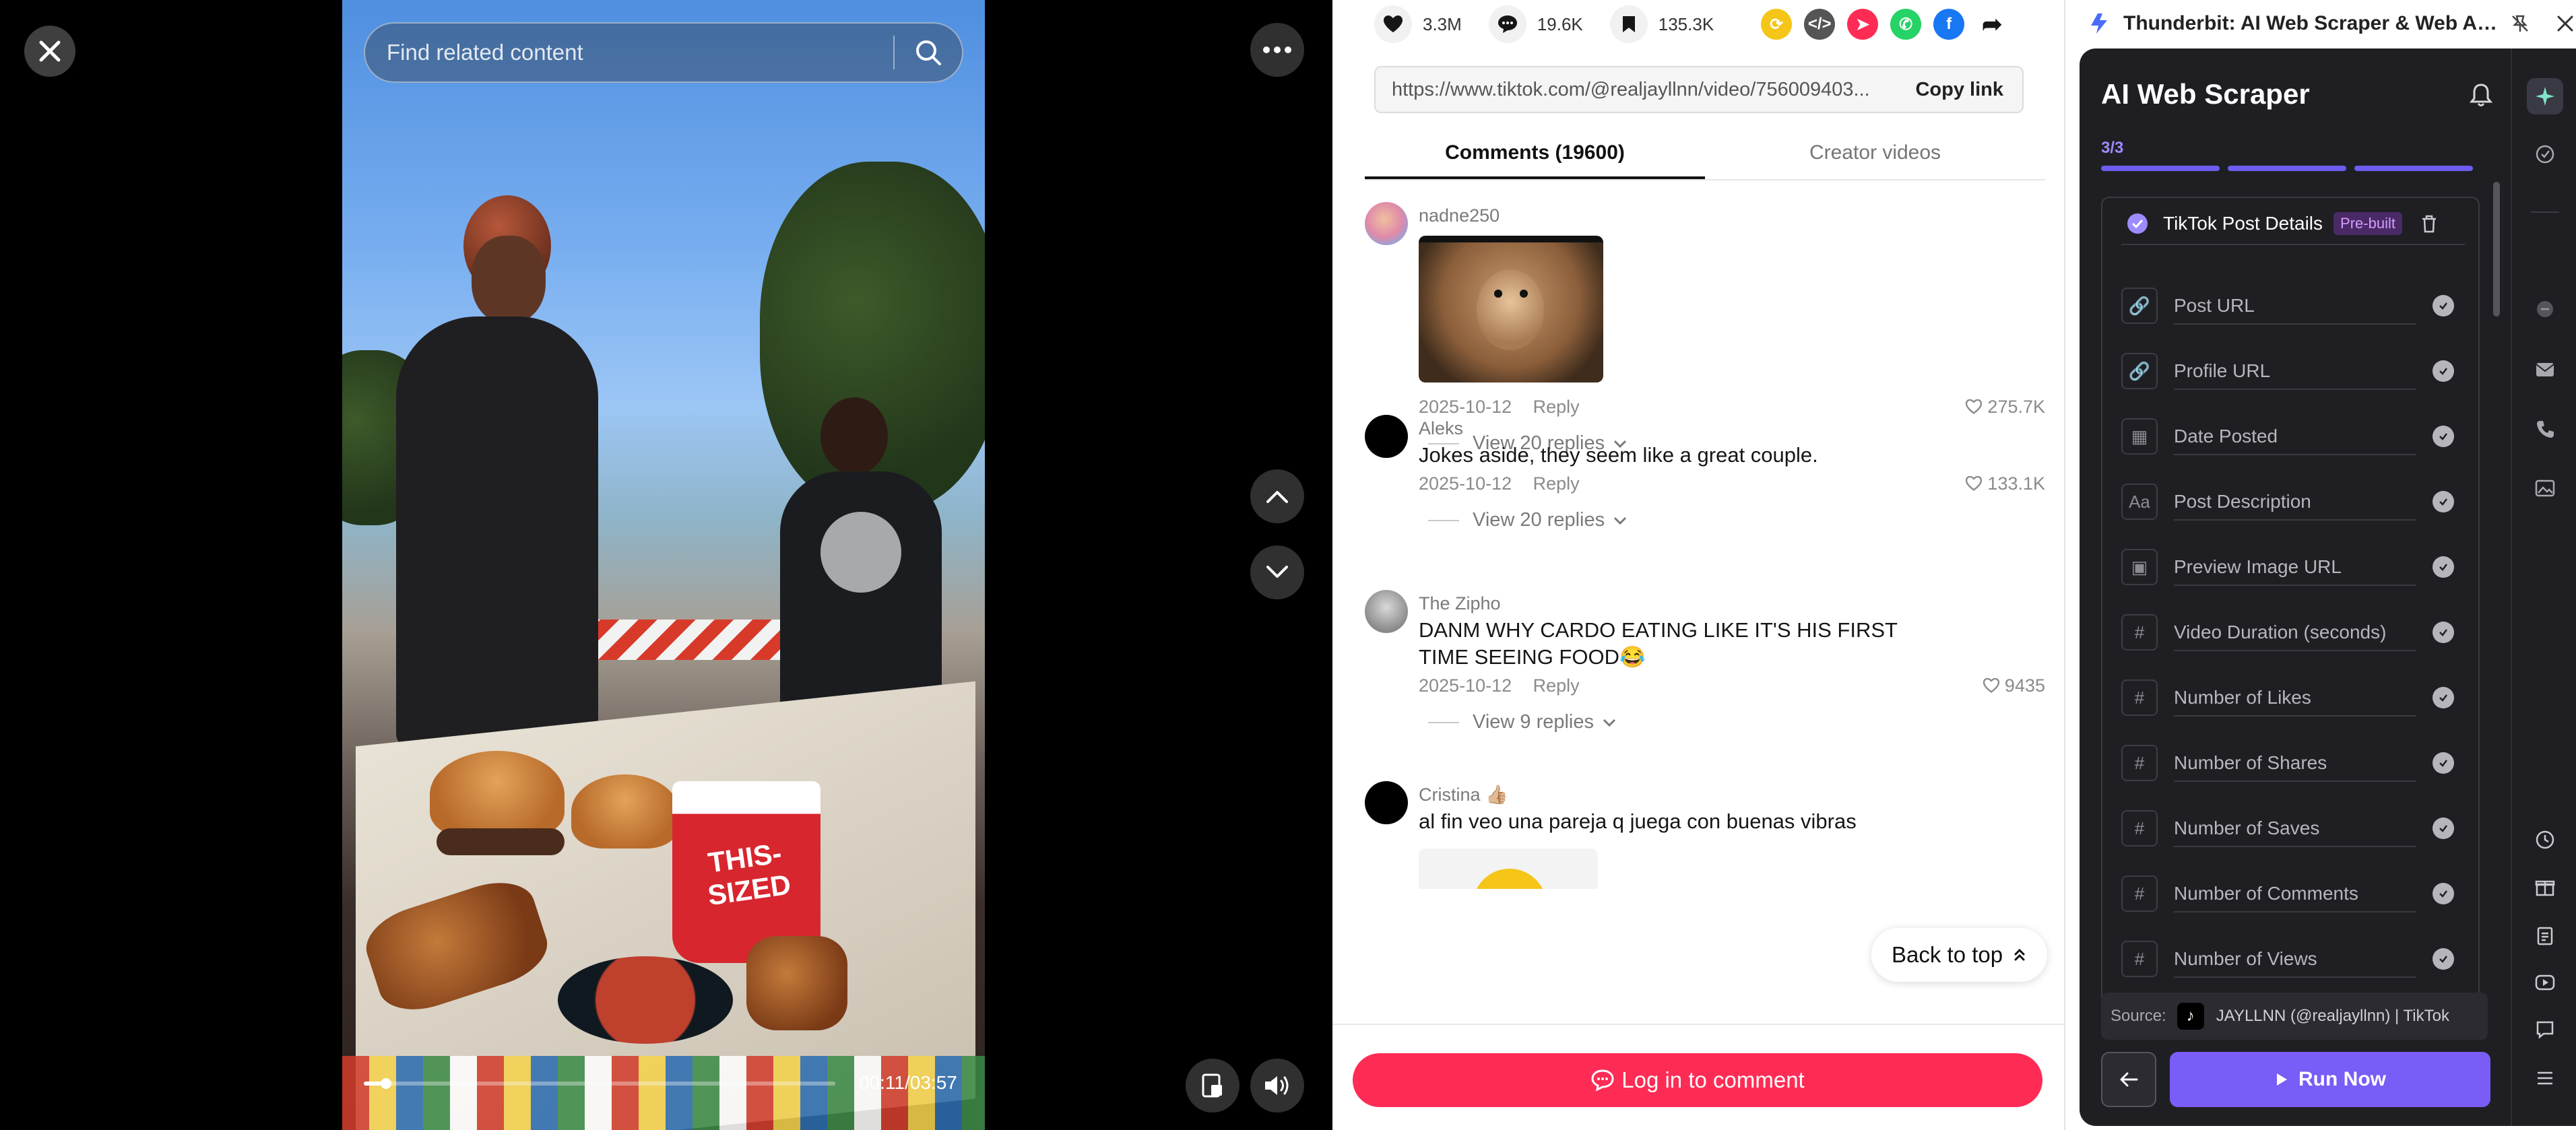  What do you see at coordinates (1736, 722) in the screenshot?
I see `view-replies-button: View 9 replies` at bounding box center [1736, 722].